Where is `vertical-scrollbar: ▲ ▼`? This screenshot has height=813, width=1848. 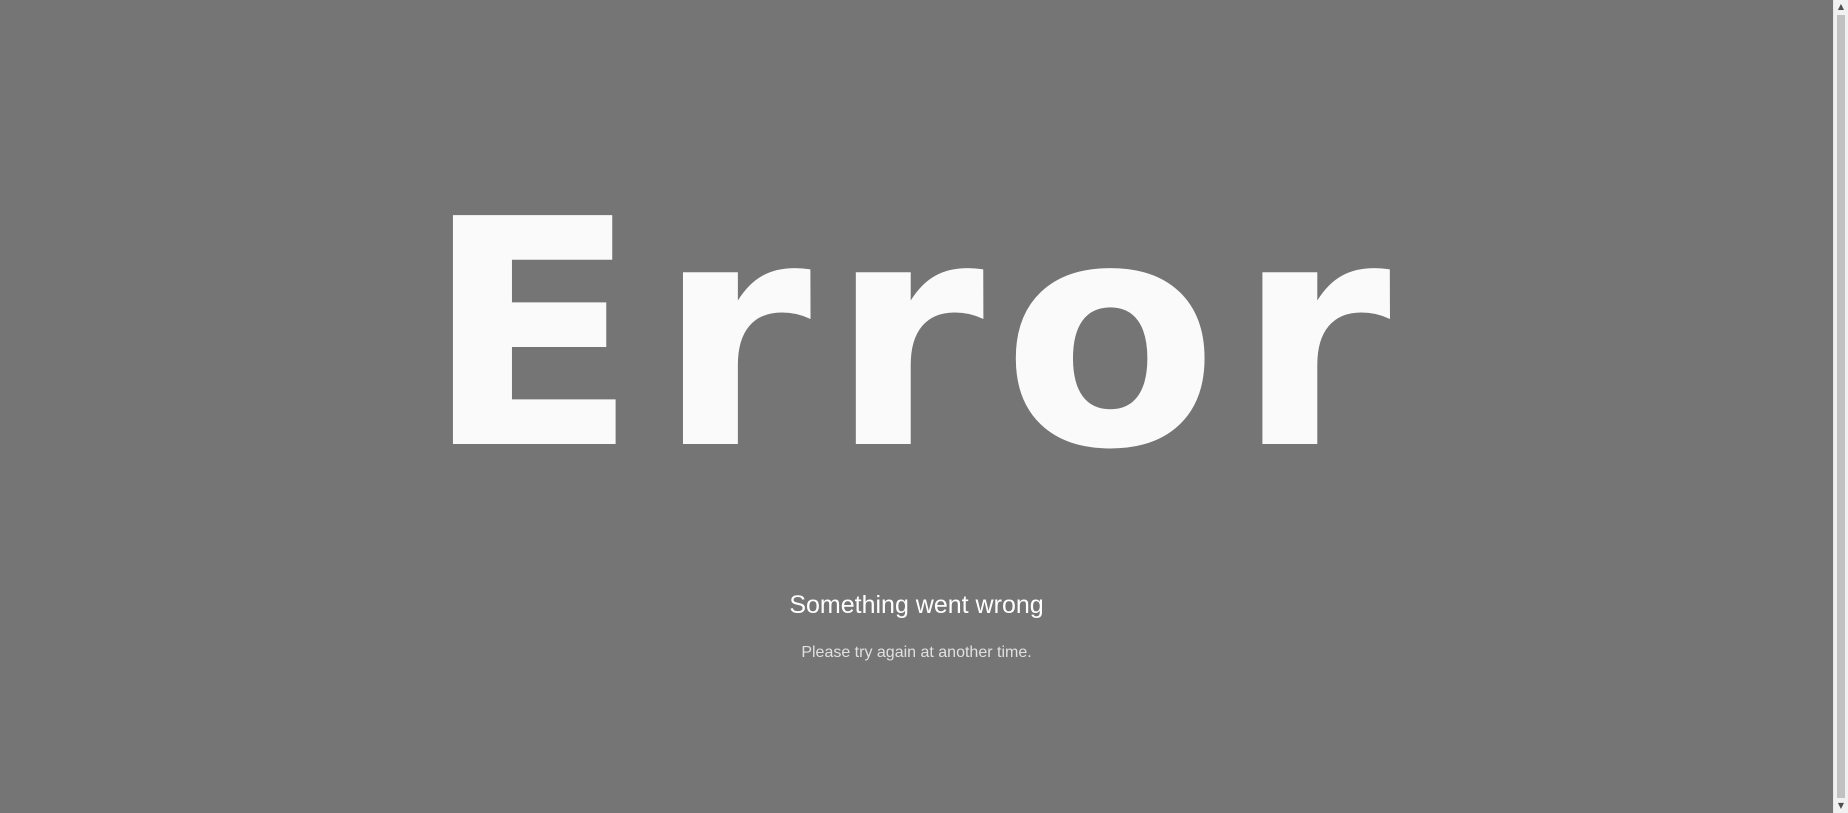
vertical-scrollbar: ▲ ▼ is located at coordinates (1840, 406).